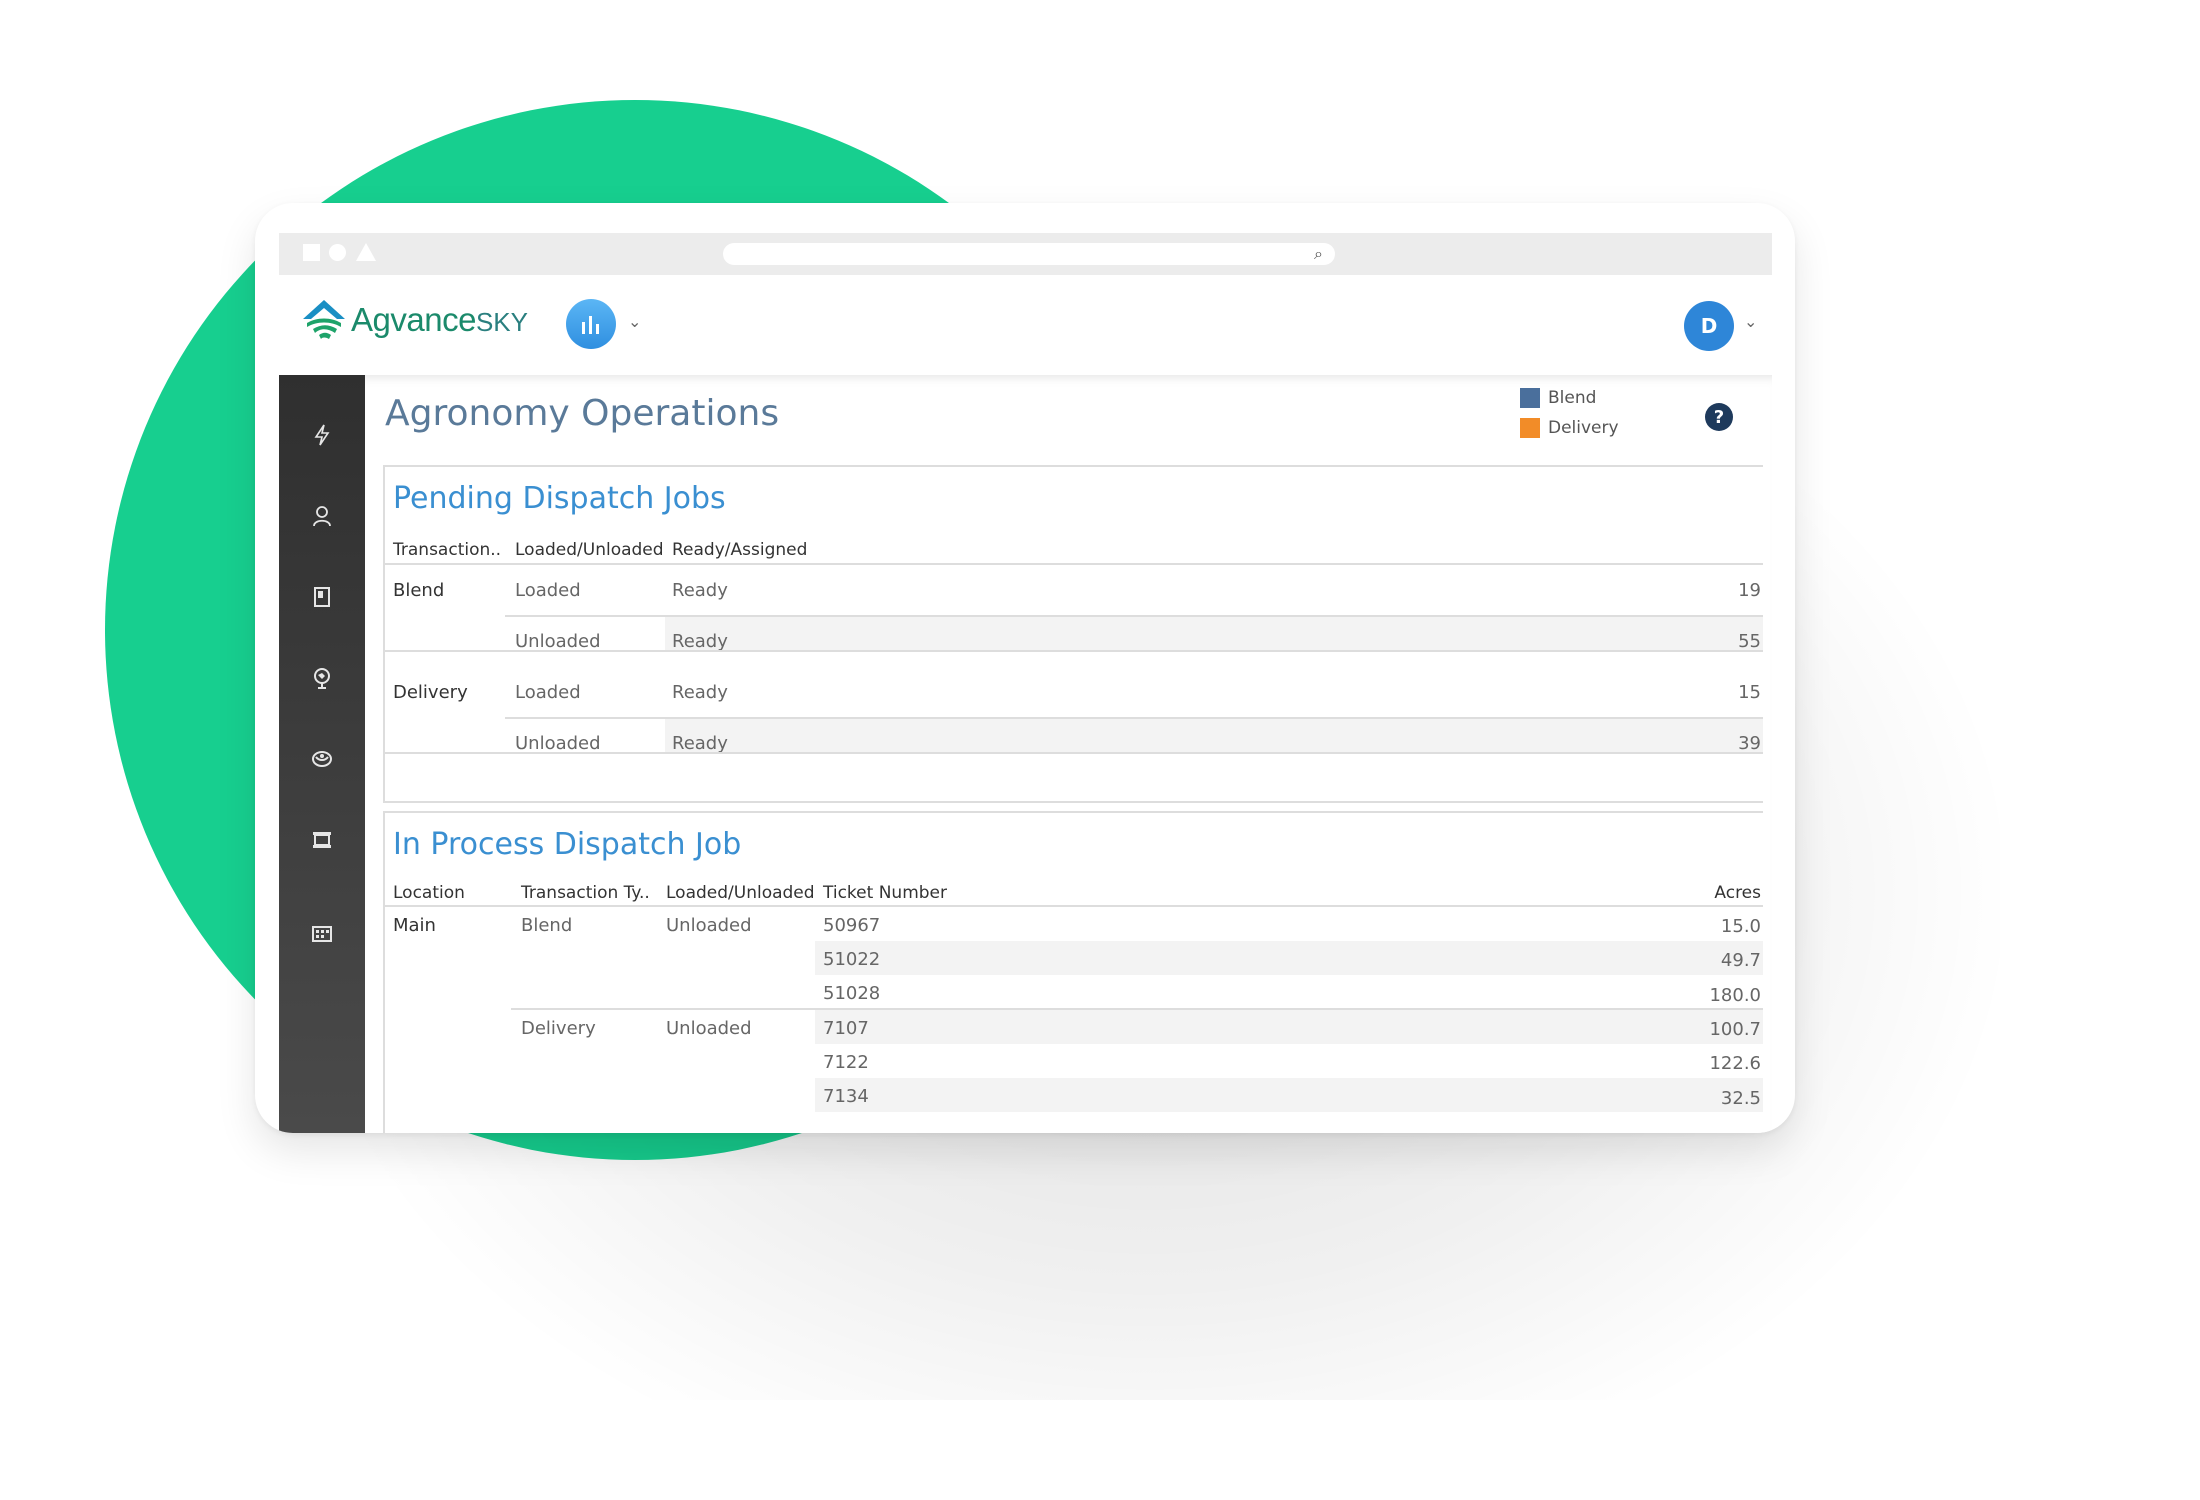 This screenshot has width=2200, height=1500. Describe the element at coordinates (1709, 326) in the screenshot. I see `avatar: D` at that location.